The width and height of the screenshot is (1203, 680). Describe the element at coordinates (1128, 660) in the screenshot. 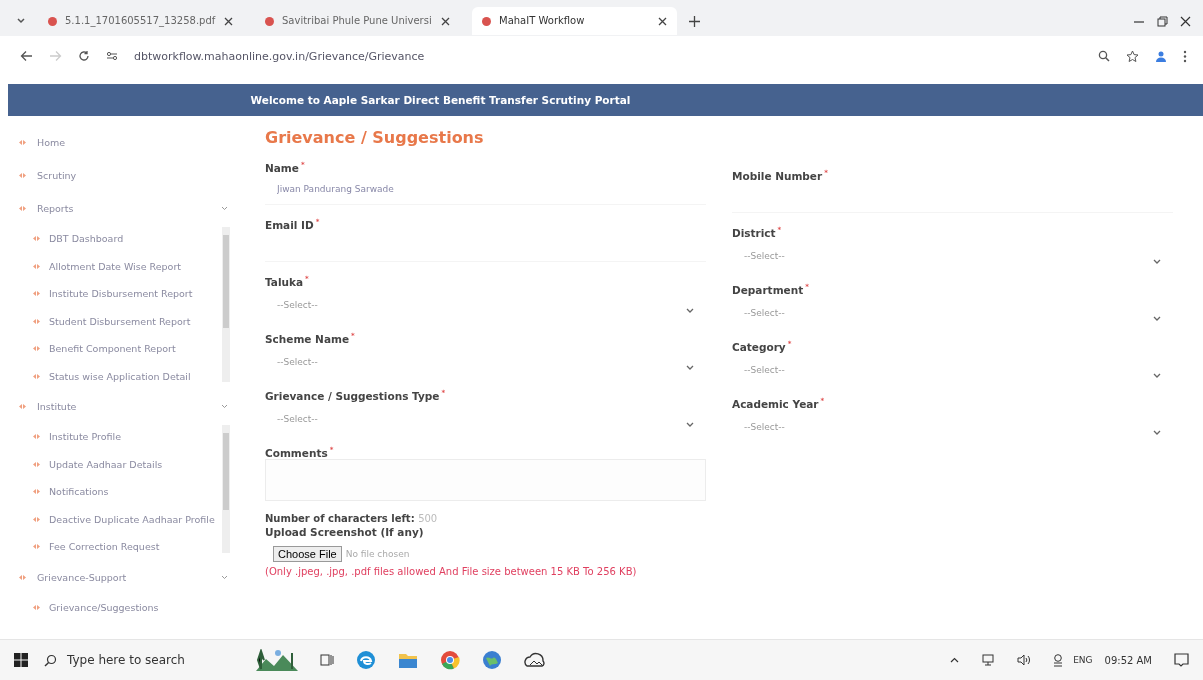

I see `clock-time: 09:52 AM` at that location.